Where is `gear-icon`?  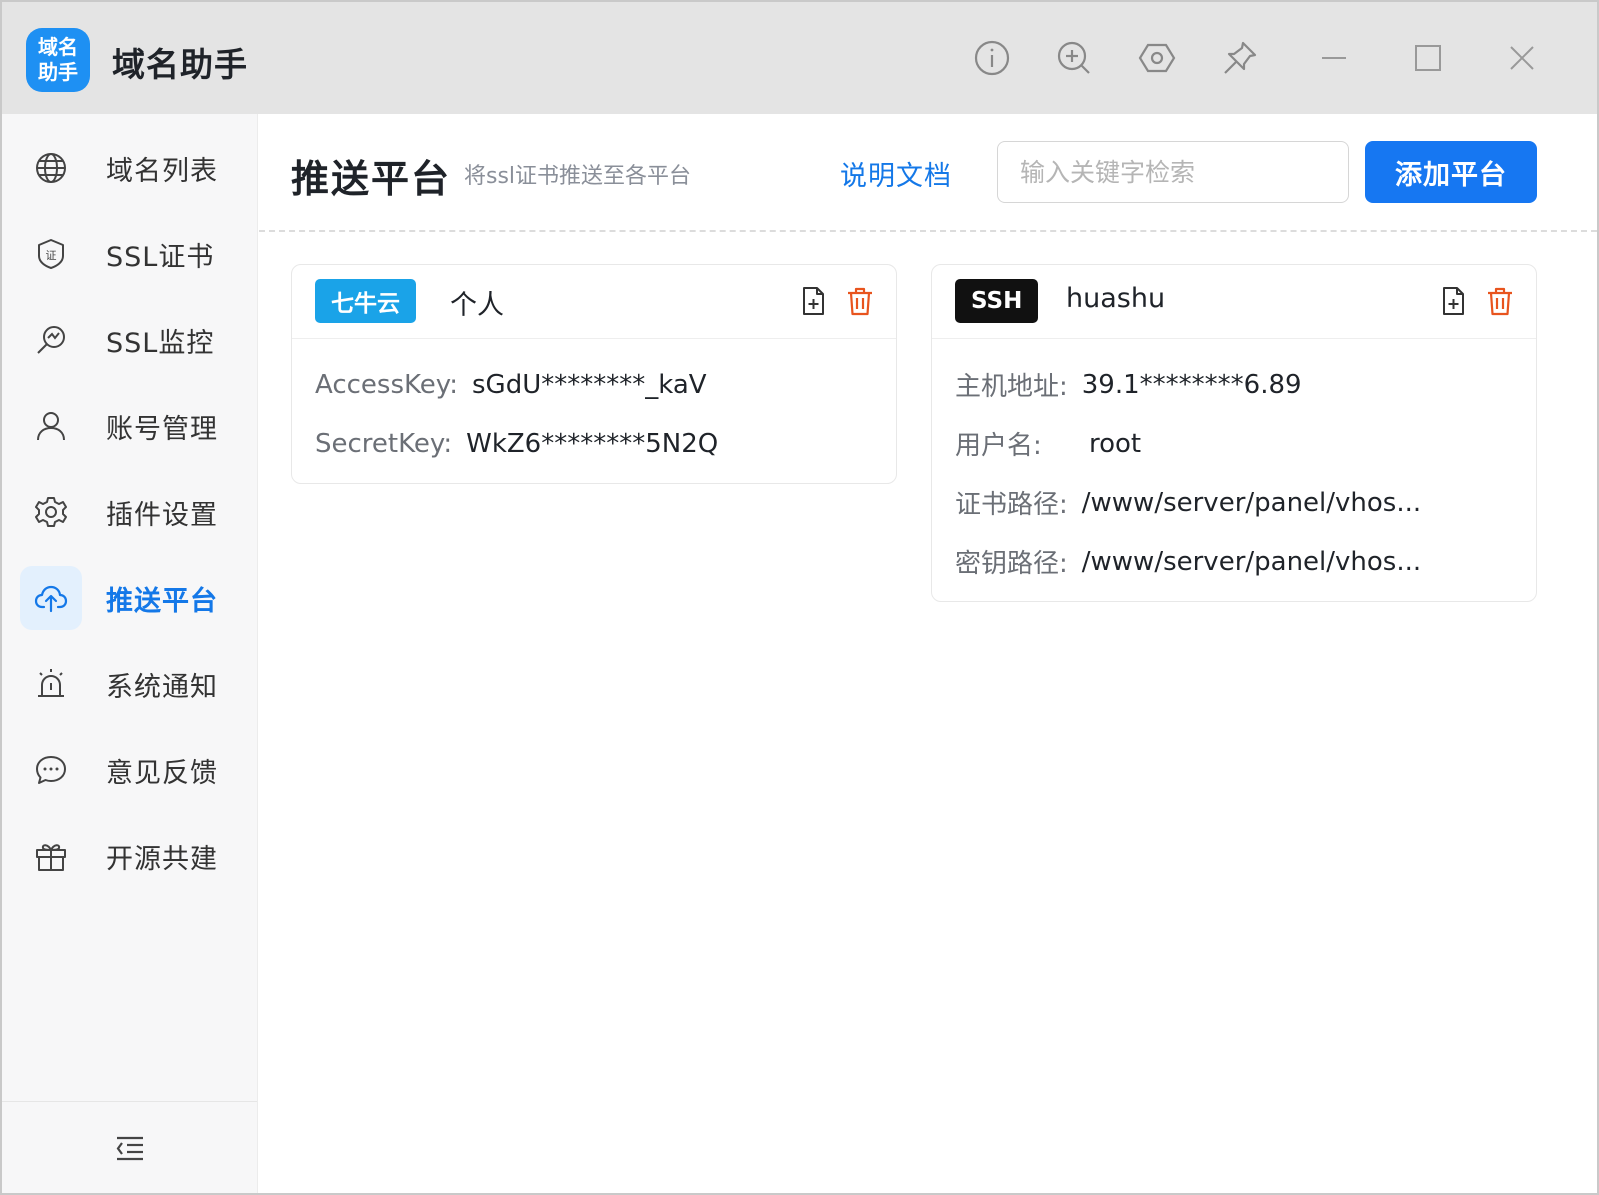 gear-icon is located at coordinates (51, 512).